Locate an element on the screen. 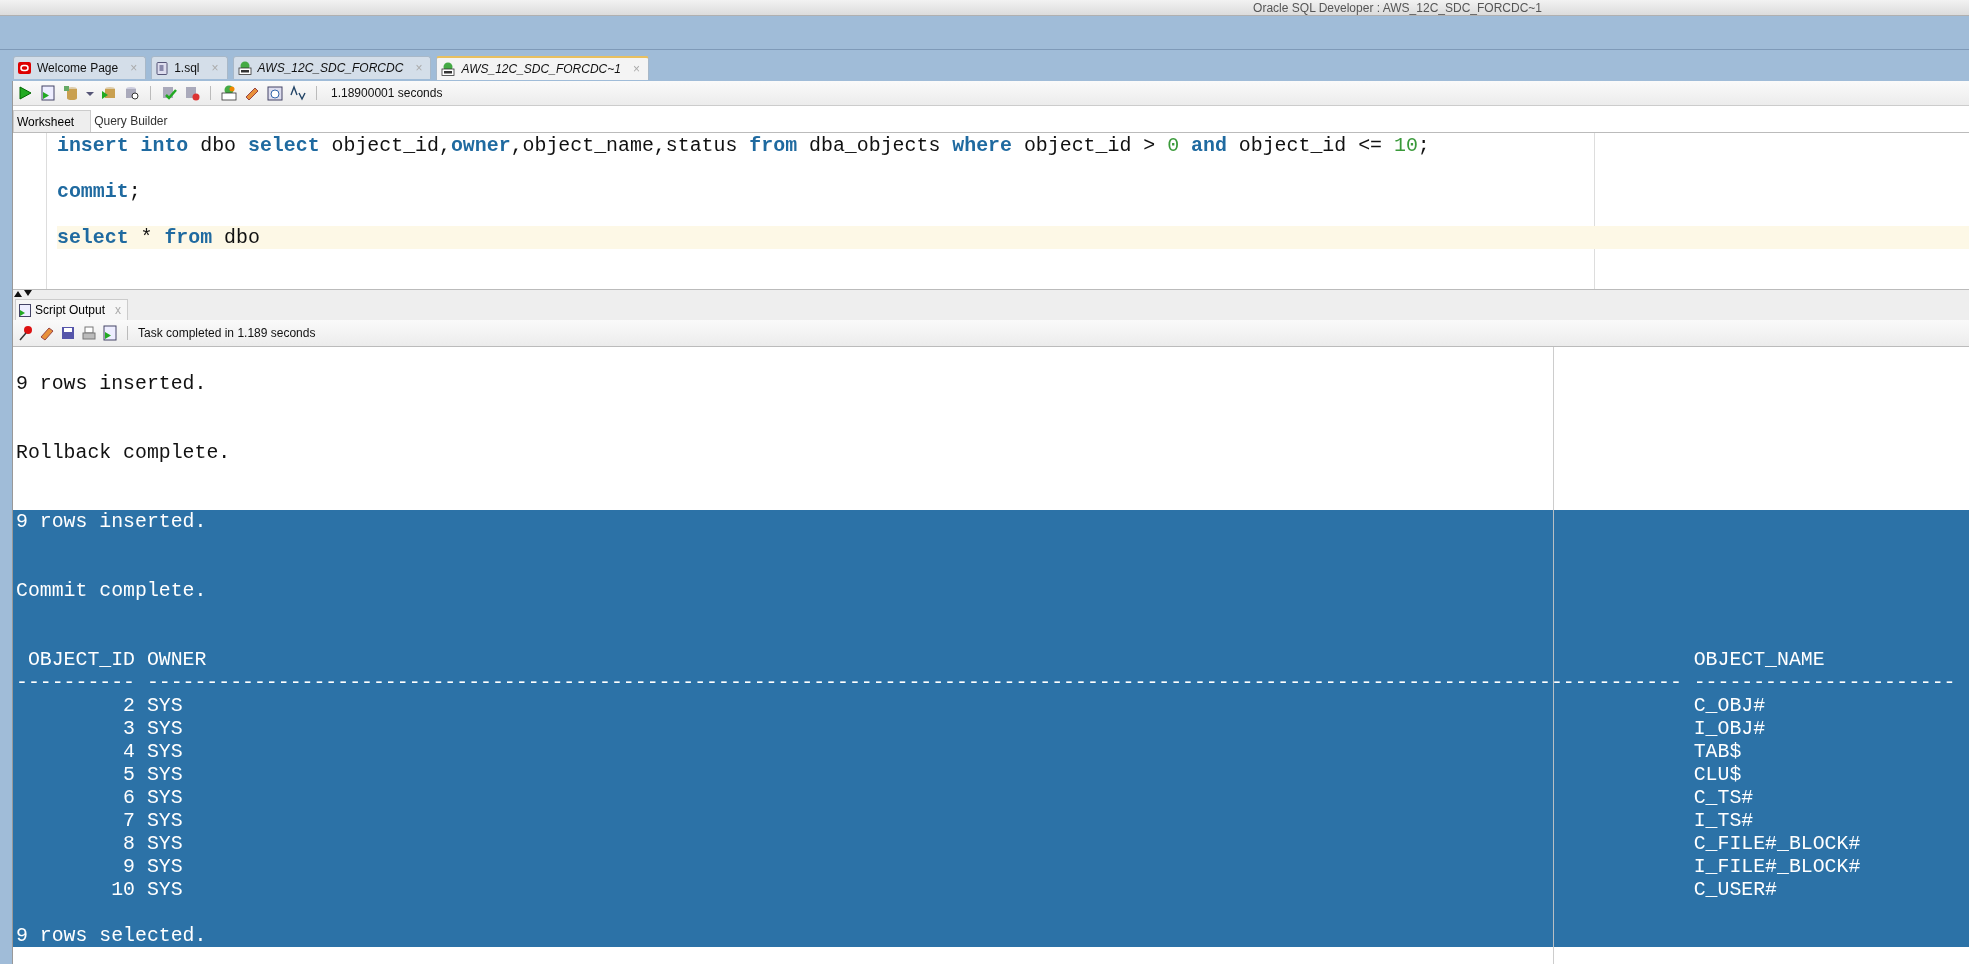 The image size is (1969, 964). result-cell-text: 3 is located at coordinates (128, 728).